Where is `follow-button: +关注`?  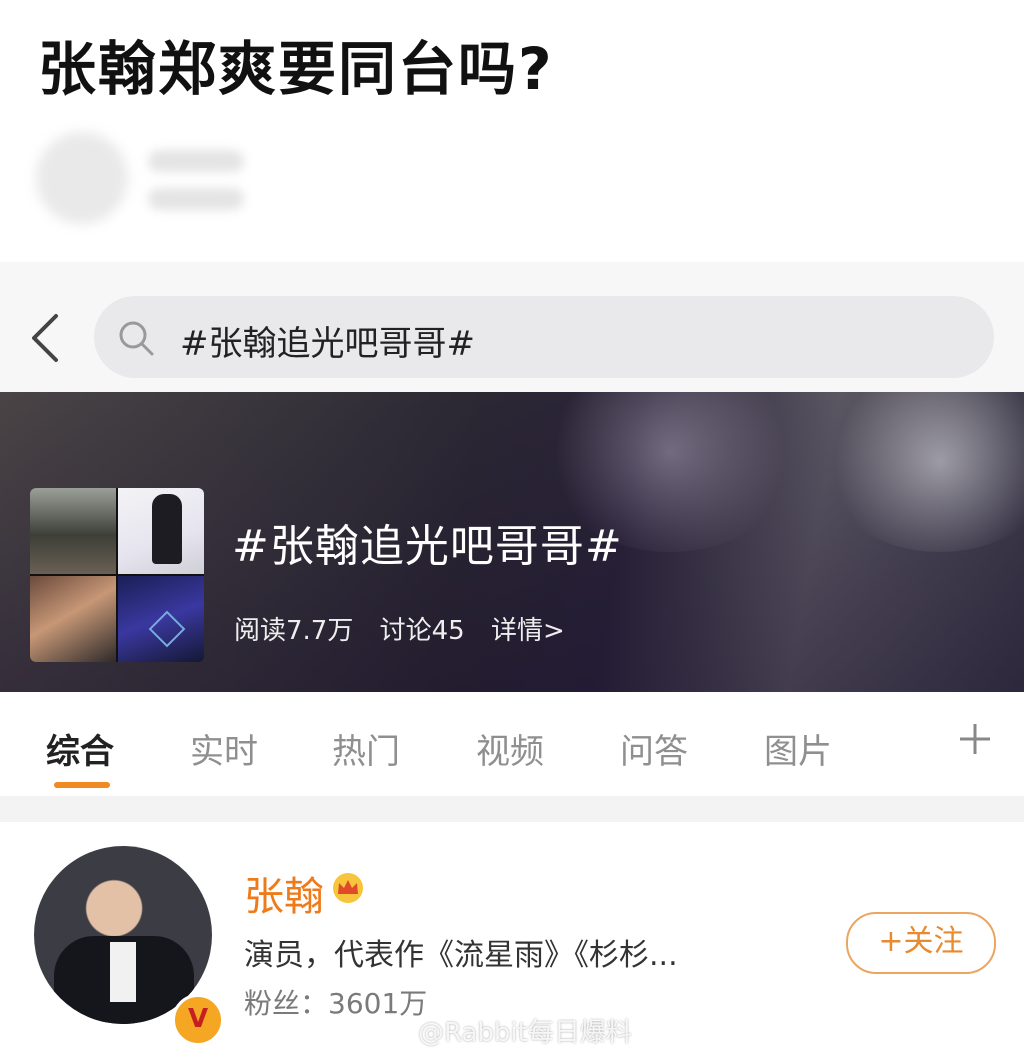 follow-button: +关注 is located at coordinates (921, 943).